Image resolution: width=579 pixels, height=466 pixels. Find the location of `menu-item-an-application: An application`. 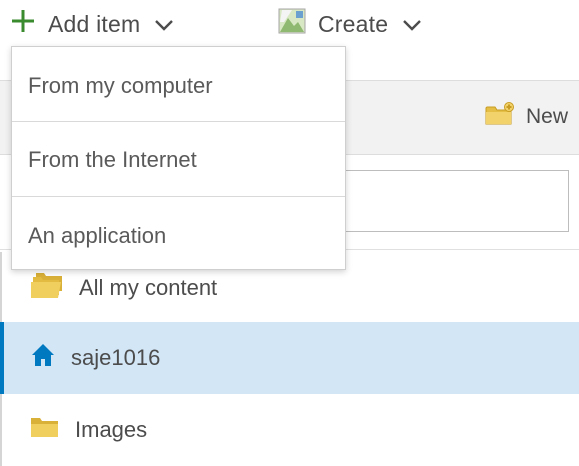

menu-item-an-application: An application is located at coordinates (178, 236).